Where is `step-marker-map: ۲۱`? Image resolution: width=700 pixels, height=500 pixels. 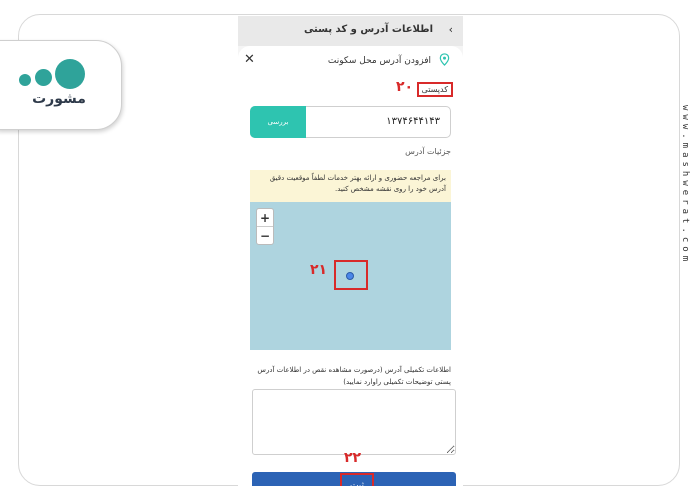 step-marker-map: ۲۱ is located at coordinates (319, 270).